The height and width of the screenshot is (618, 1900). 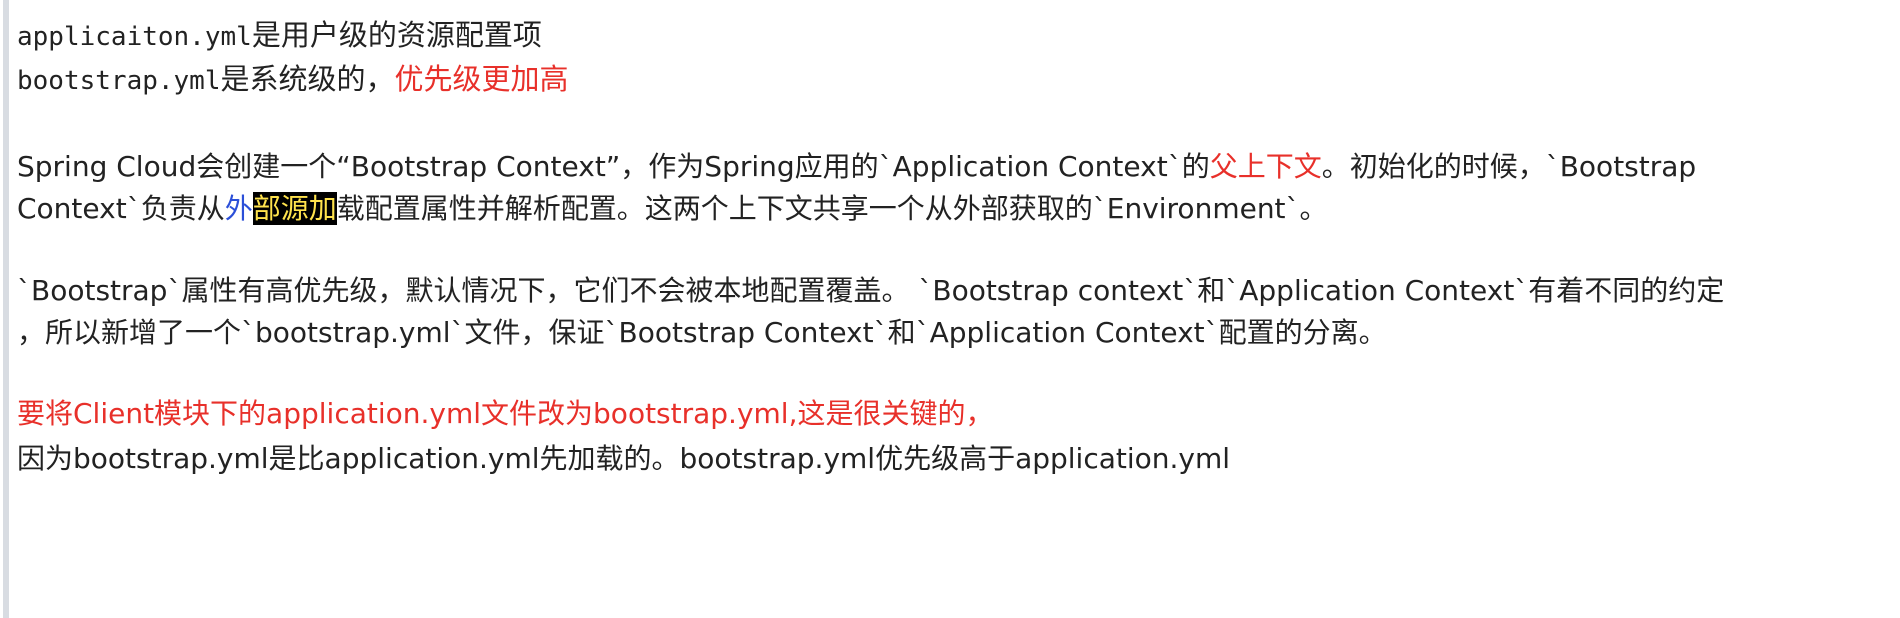 What do you see at coordinates (280, 208) in the screenshot?
I see `para1-selection-highlight: 部源` at bounding box center [280, 208].